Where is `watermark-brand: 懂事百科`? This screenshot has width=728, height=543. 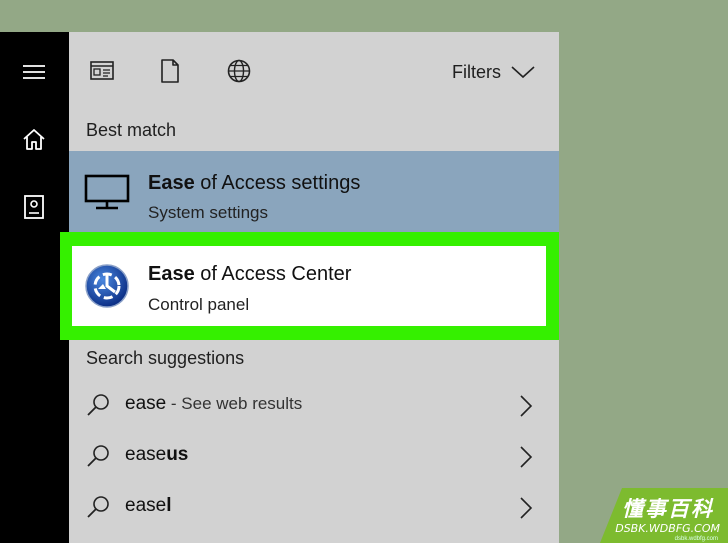 watermark-brand: 懂事百科 is located at coordinates (668, 509).